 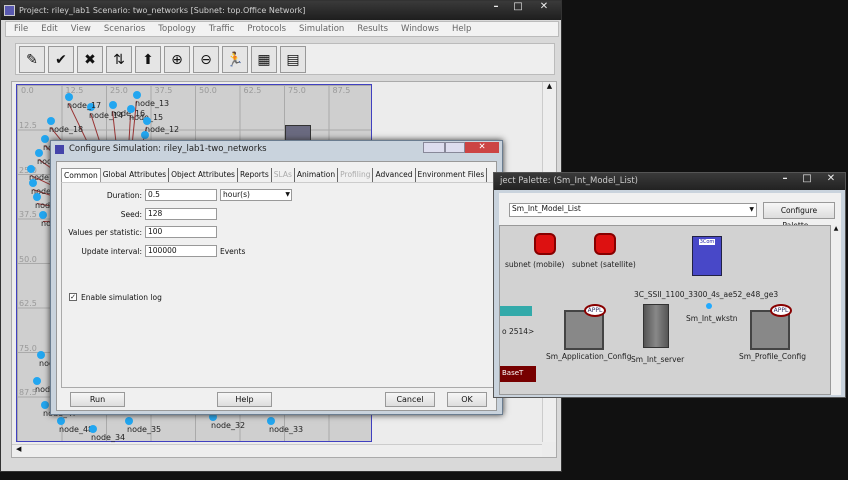 What do you see at coordinates (394, 175) in the screenshot?
I see `tab-advanced: Advanced` at bounding box center [394, 175].